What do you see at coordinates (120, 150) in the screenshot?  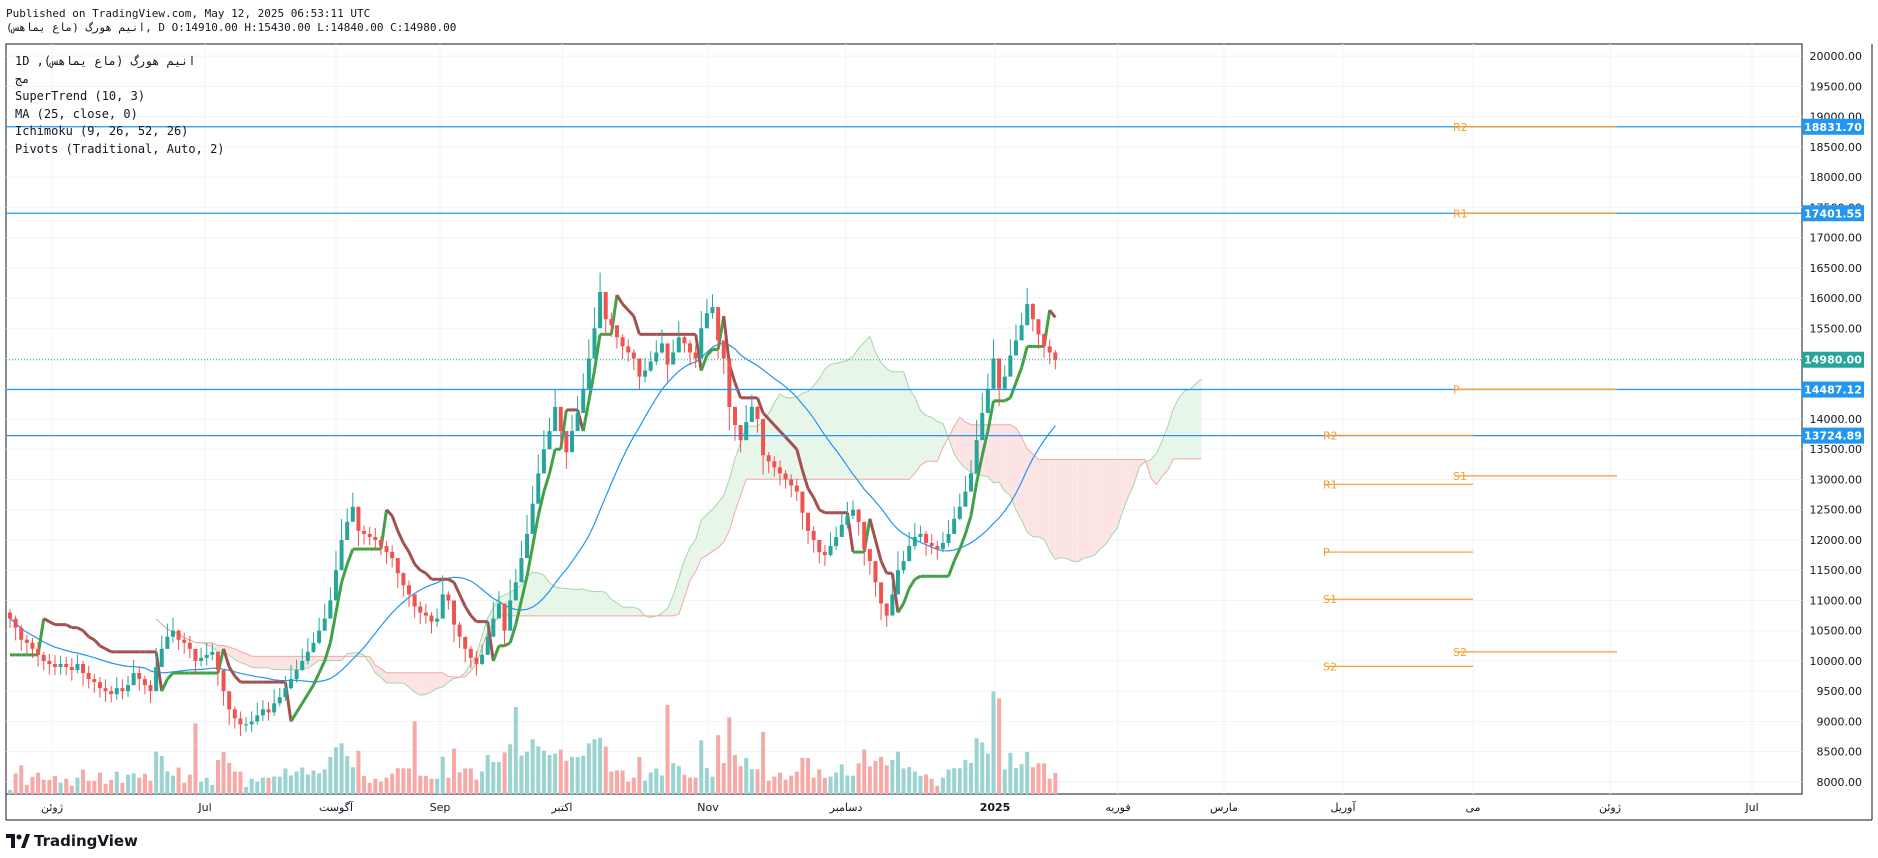 I see `legend-pivots: Pivots (Traditional, Auto, 2)` at bounding box center [120, 150].